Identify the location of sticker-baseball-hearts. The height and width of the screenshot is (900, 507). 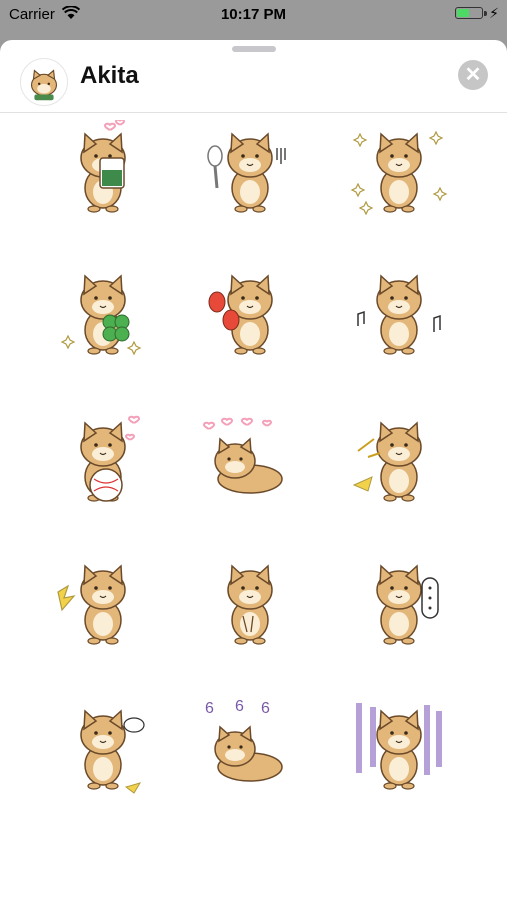
(103, 459).